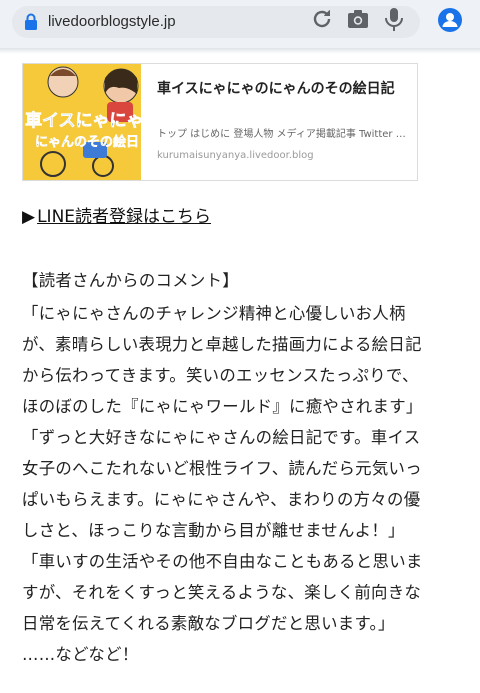 Image resolution: width=480 pixels, height=693 pixels. What do you see at coordinates (208, 623) in the screenshot?
I see `comment-line: 日常を伝えてくれる素敵なブログだと思います。」` at bounding box center [208, 623].